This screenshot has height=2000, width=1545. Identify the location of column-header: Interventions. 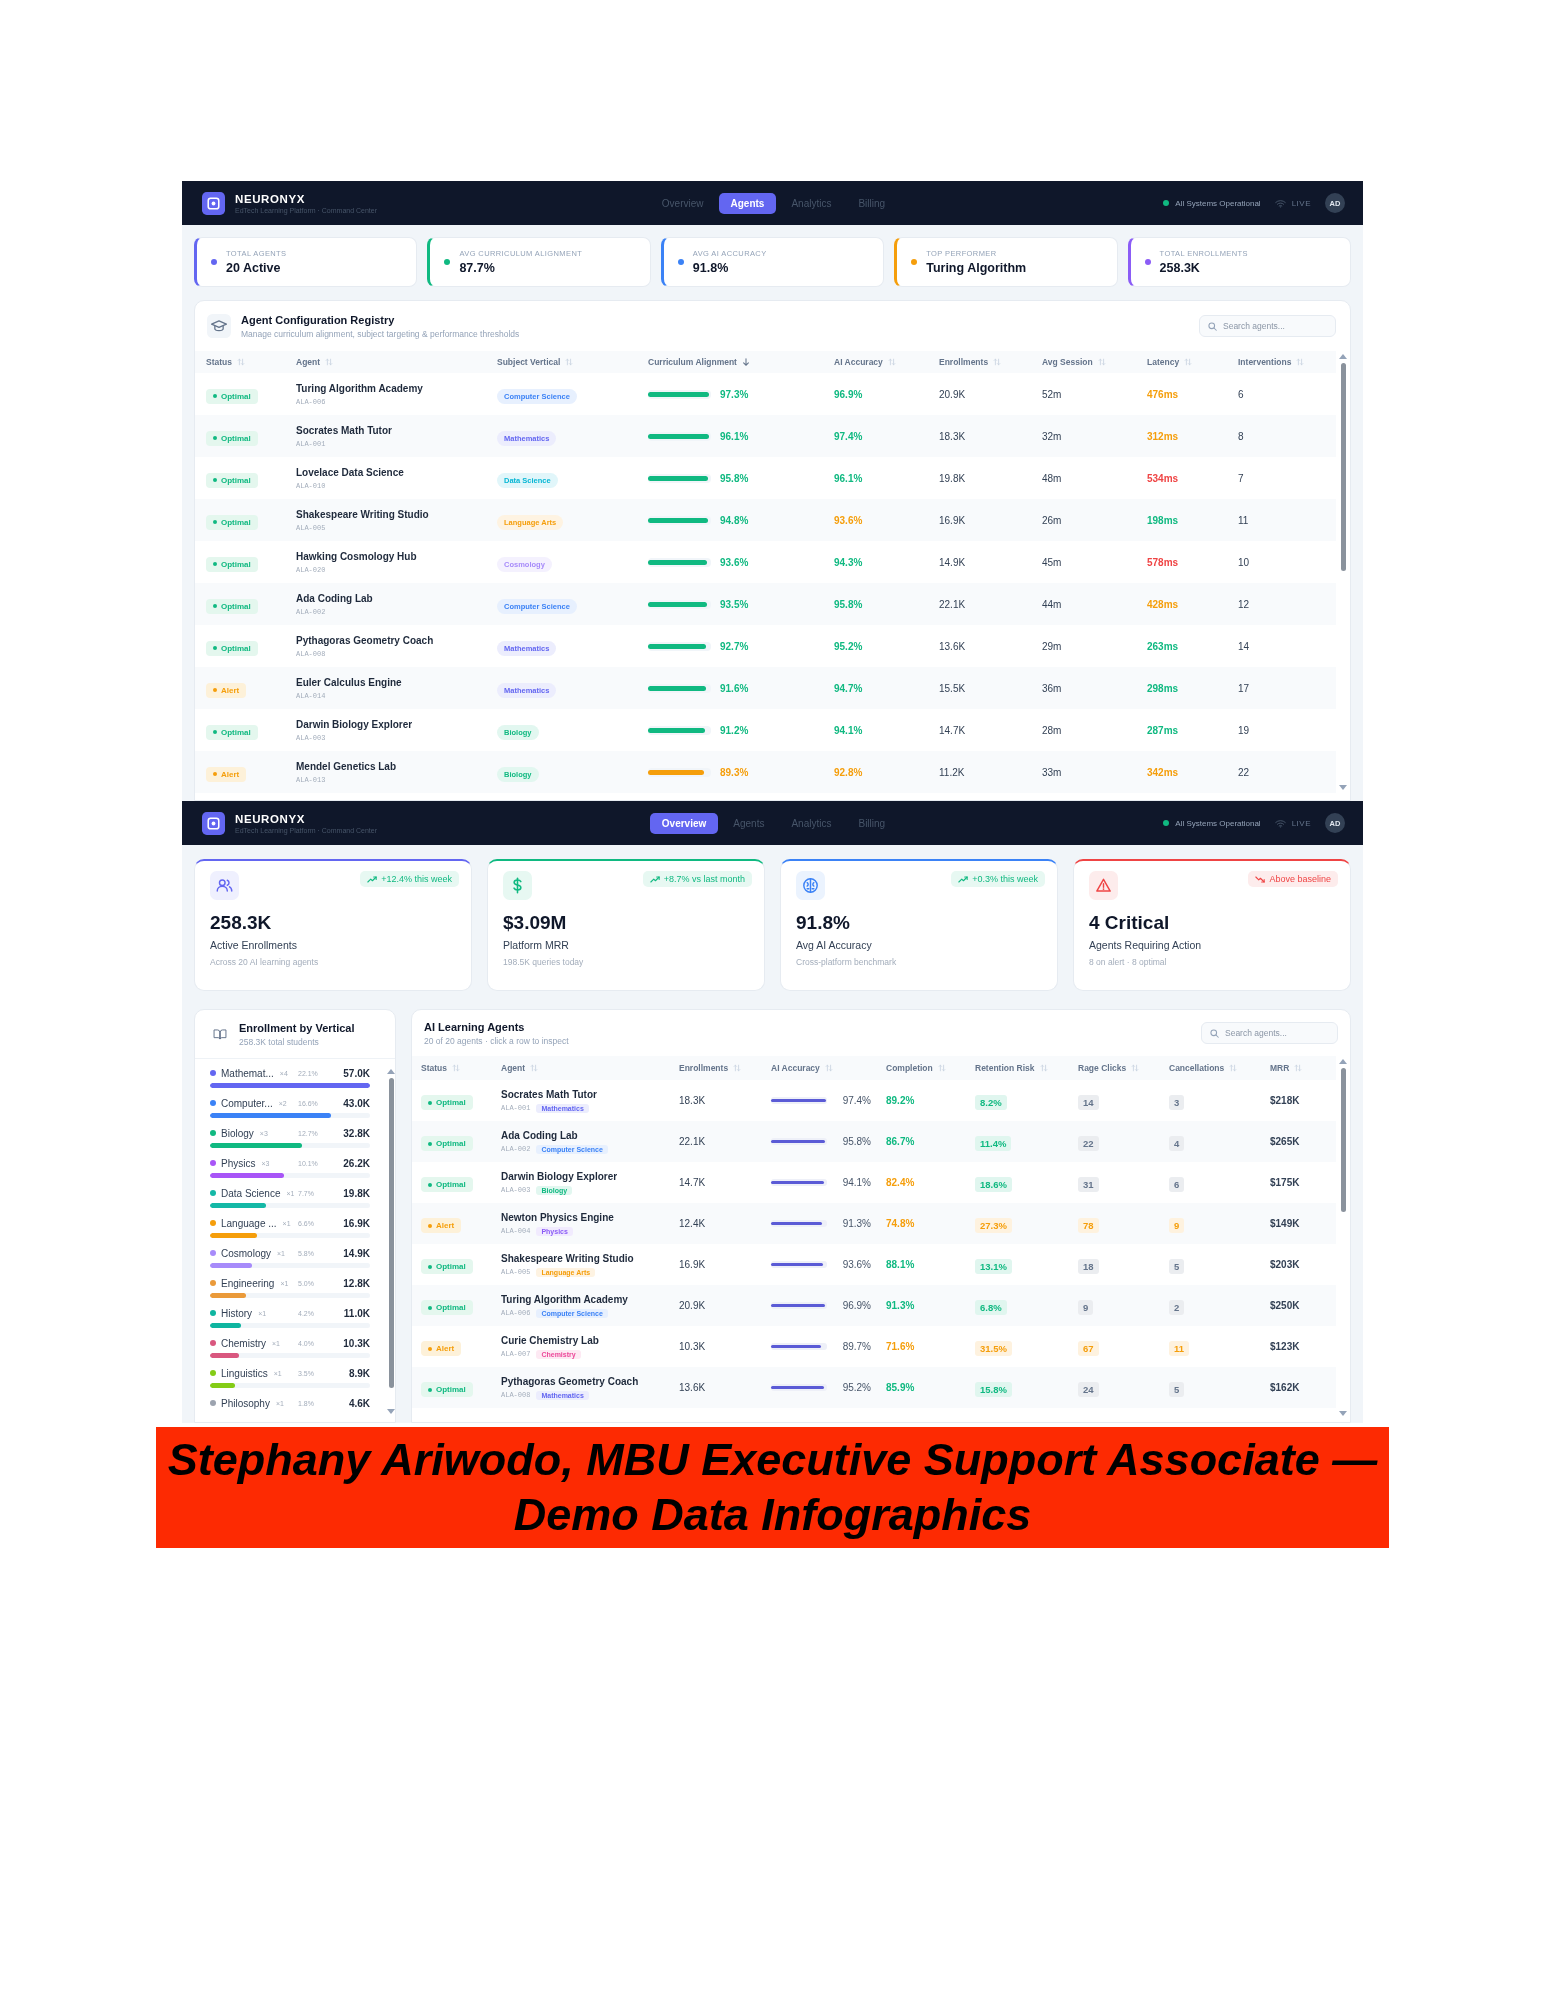
(1271, 362).